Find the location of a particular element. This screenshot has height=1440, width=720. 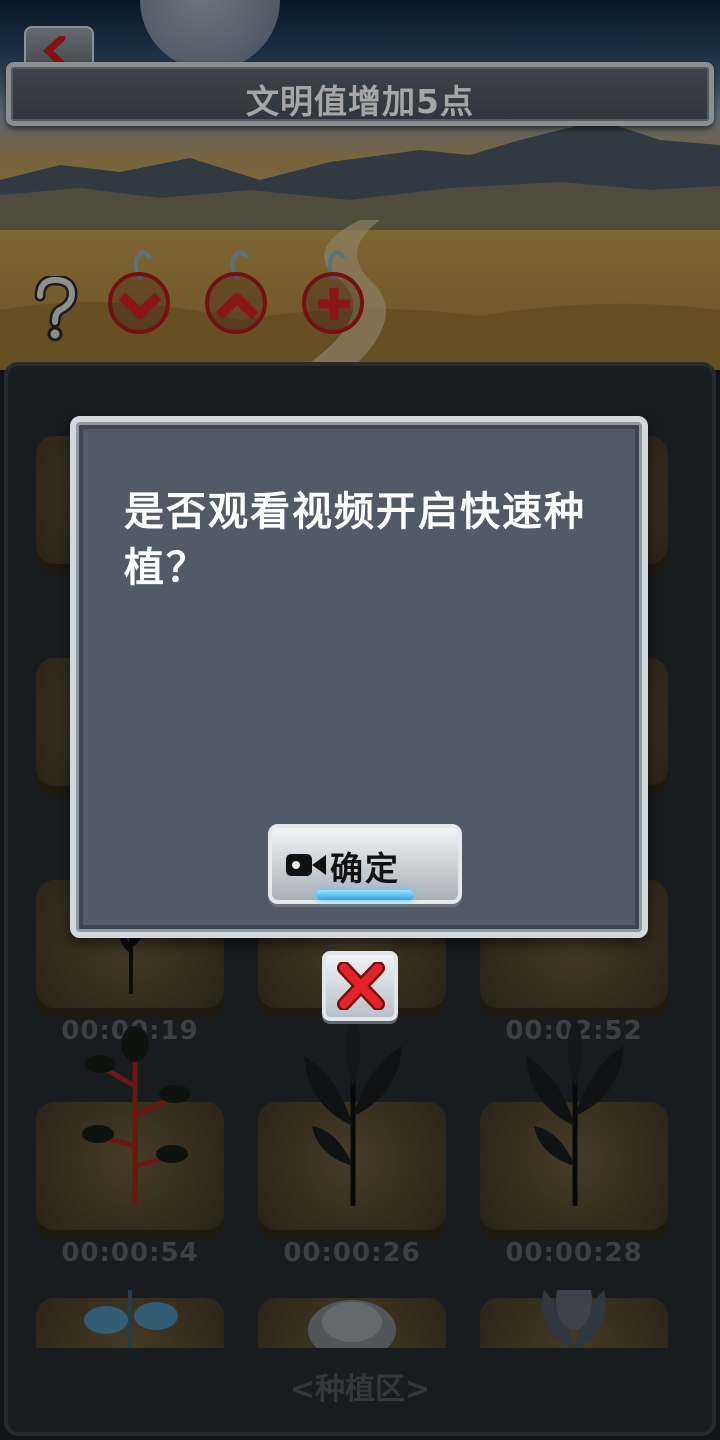

blue-leaf-plant is located at coordinates (131, 1319).